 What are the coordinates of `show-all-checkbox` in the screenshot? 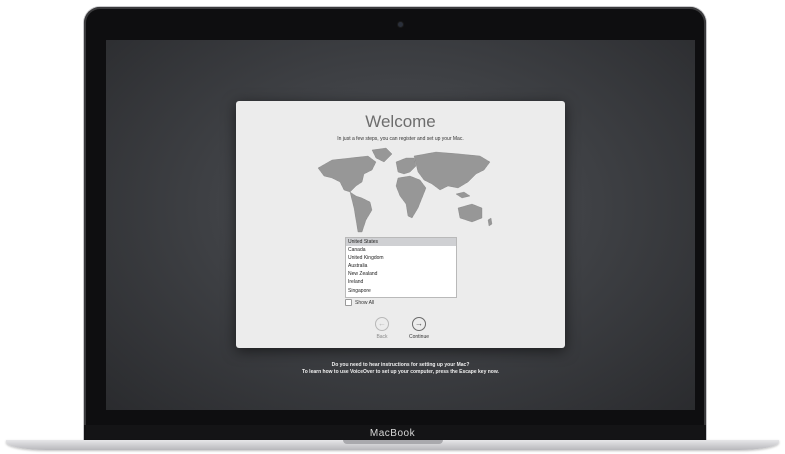 It's located at (348, 302).